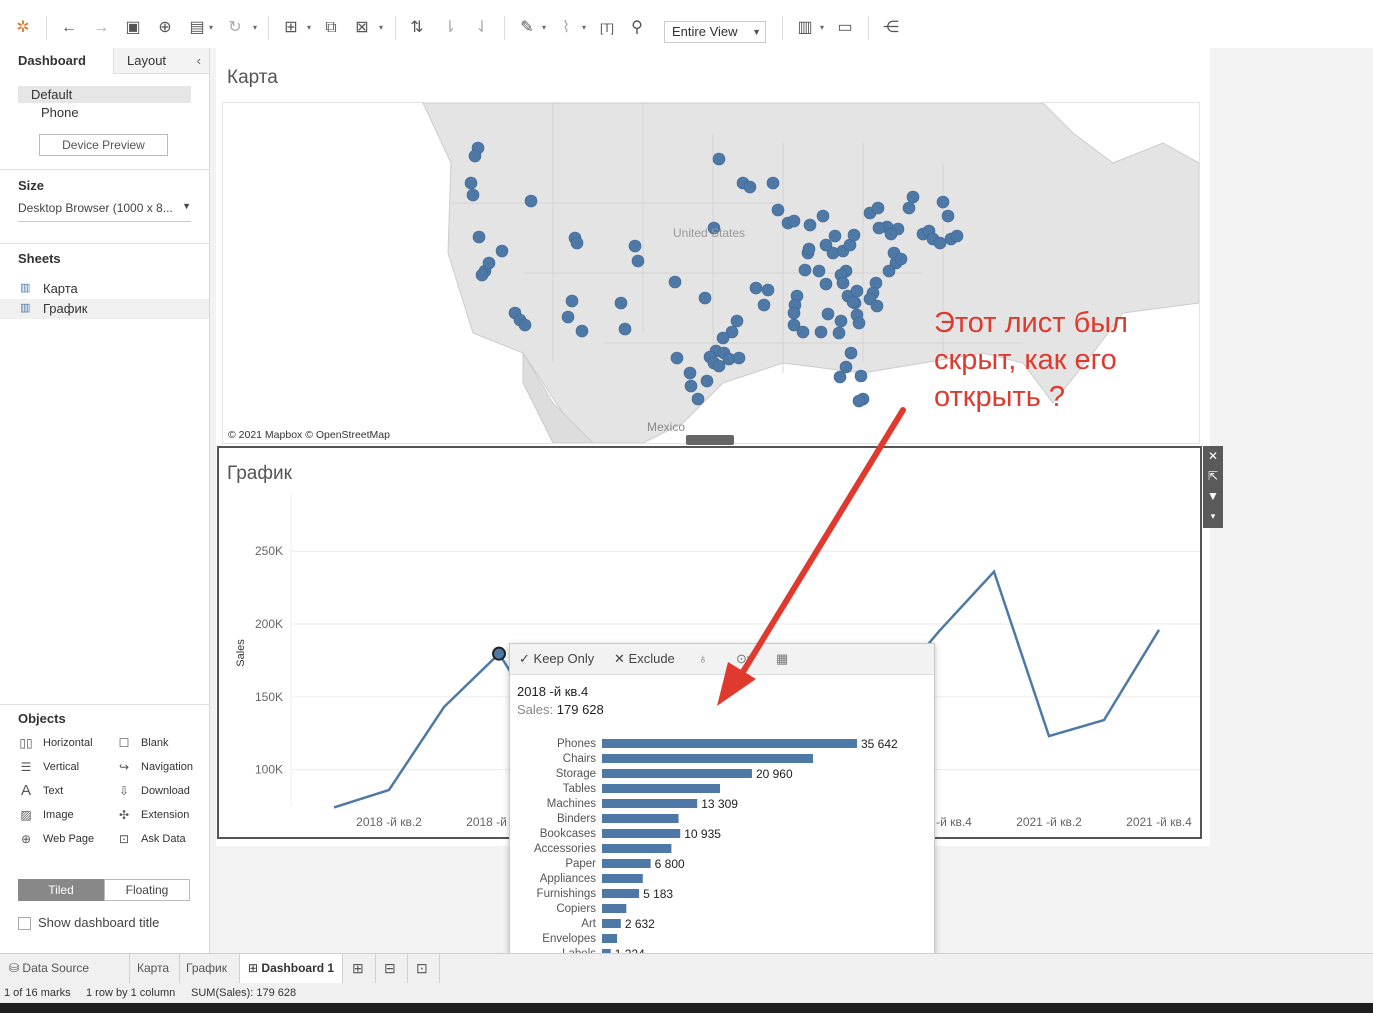 The height and width of the screenshot is (1013, 1373). What do you see at coordinates (589, 924) in the screenshot?
I see `bar-category-label: Art` at bounding box center [589, 924].